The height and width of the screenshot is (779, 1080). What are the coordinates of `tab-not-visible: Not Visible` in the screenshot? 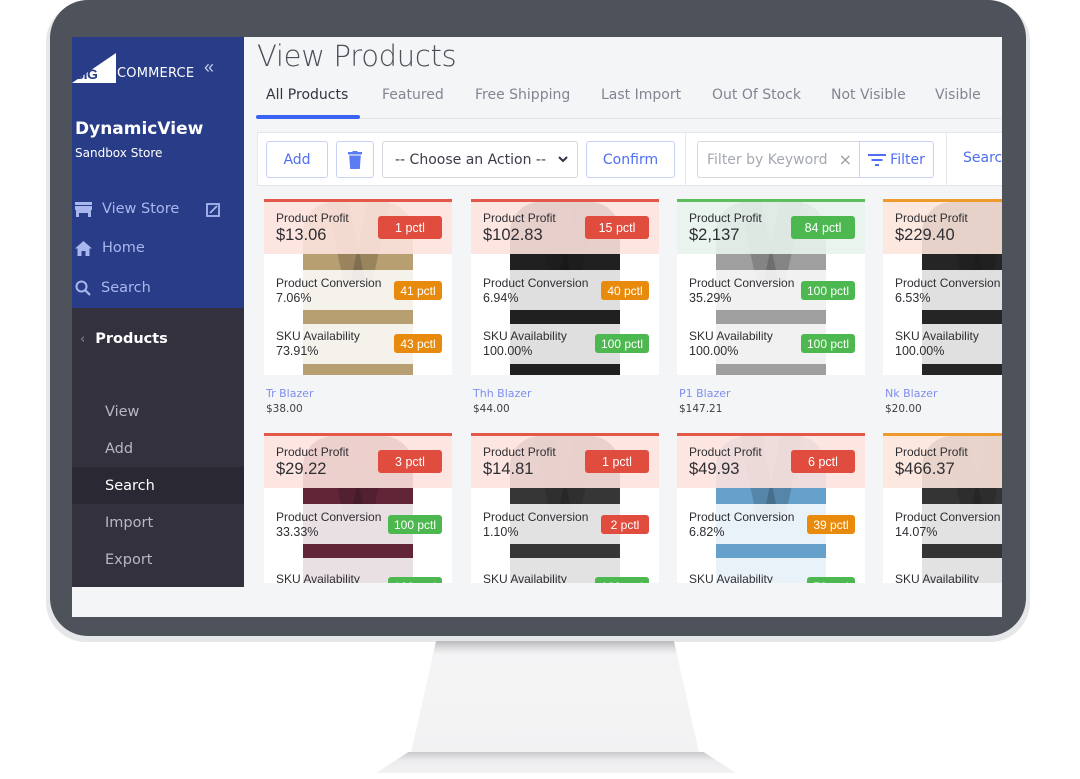 It's located at (868, 95).